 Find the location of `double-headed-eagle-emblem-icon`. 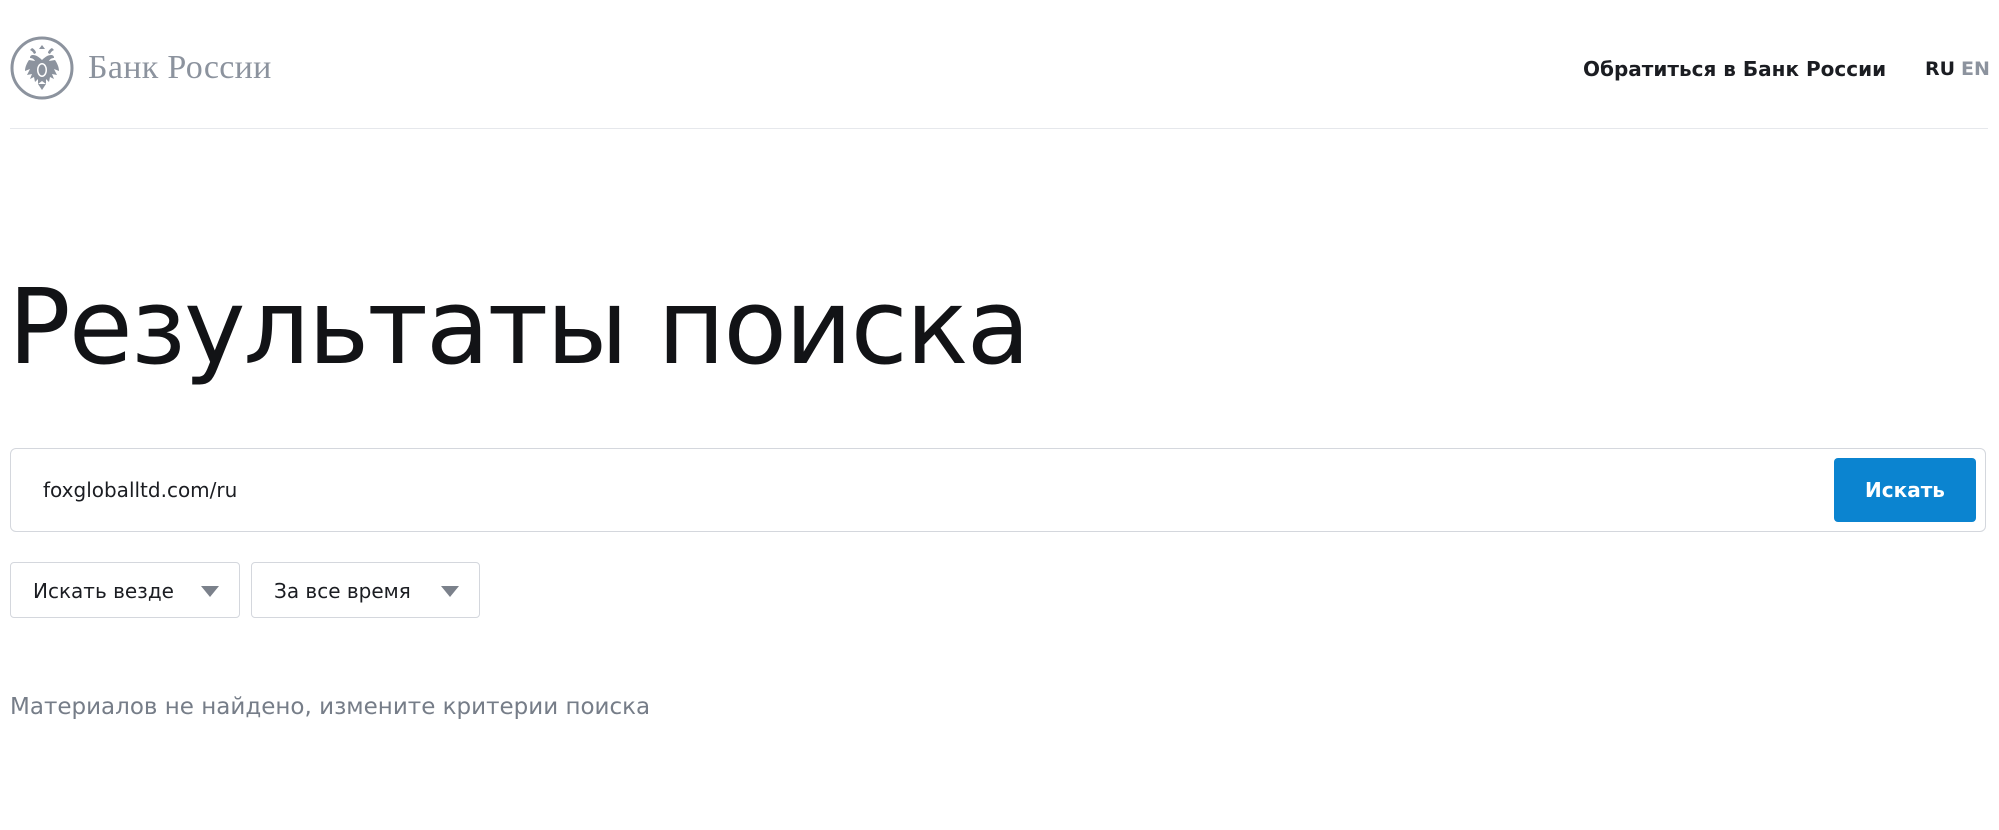

double-headed-eagle-emblem-icon is located at coordinates (42, 68).